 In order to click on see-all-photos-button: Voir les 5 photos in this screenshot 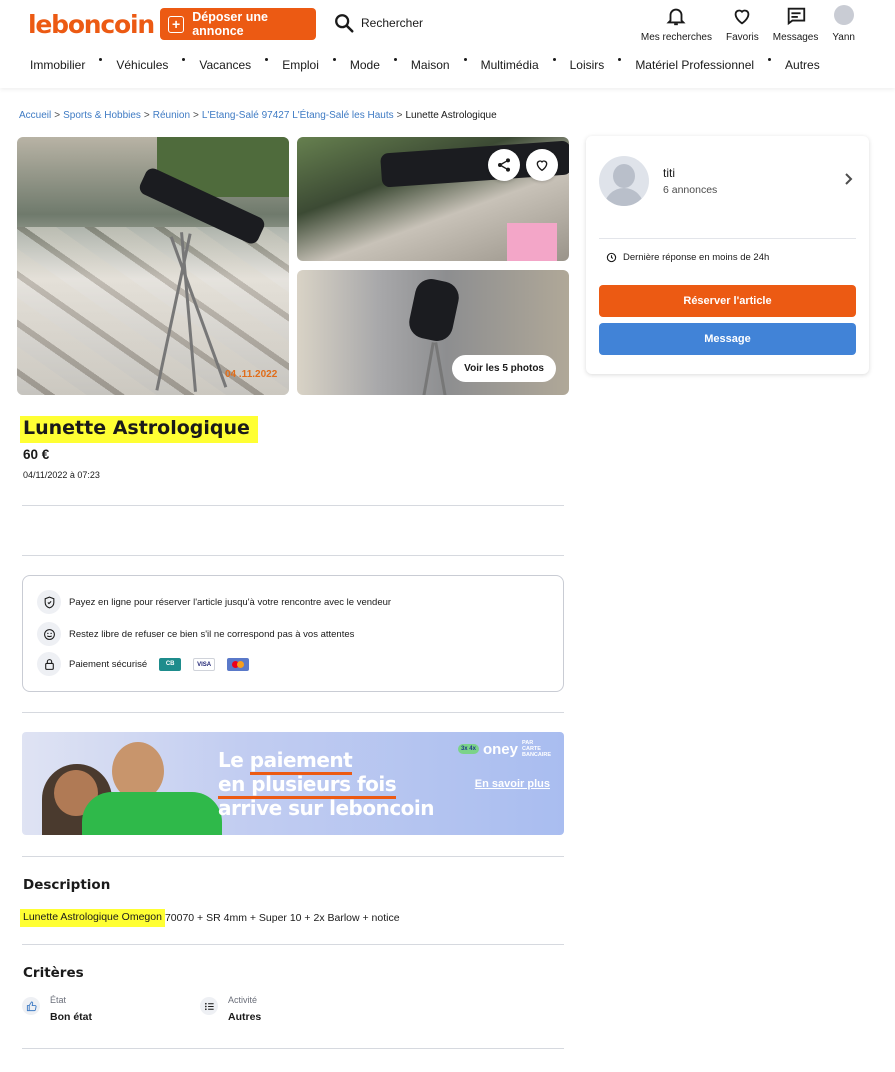, I will do `click(504, 368)`.